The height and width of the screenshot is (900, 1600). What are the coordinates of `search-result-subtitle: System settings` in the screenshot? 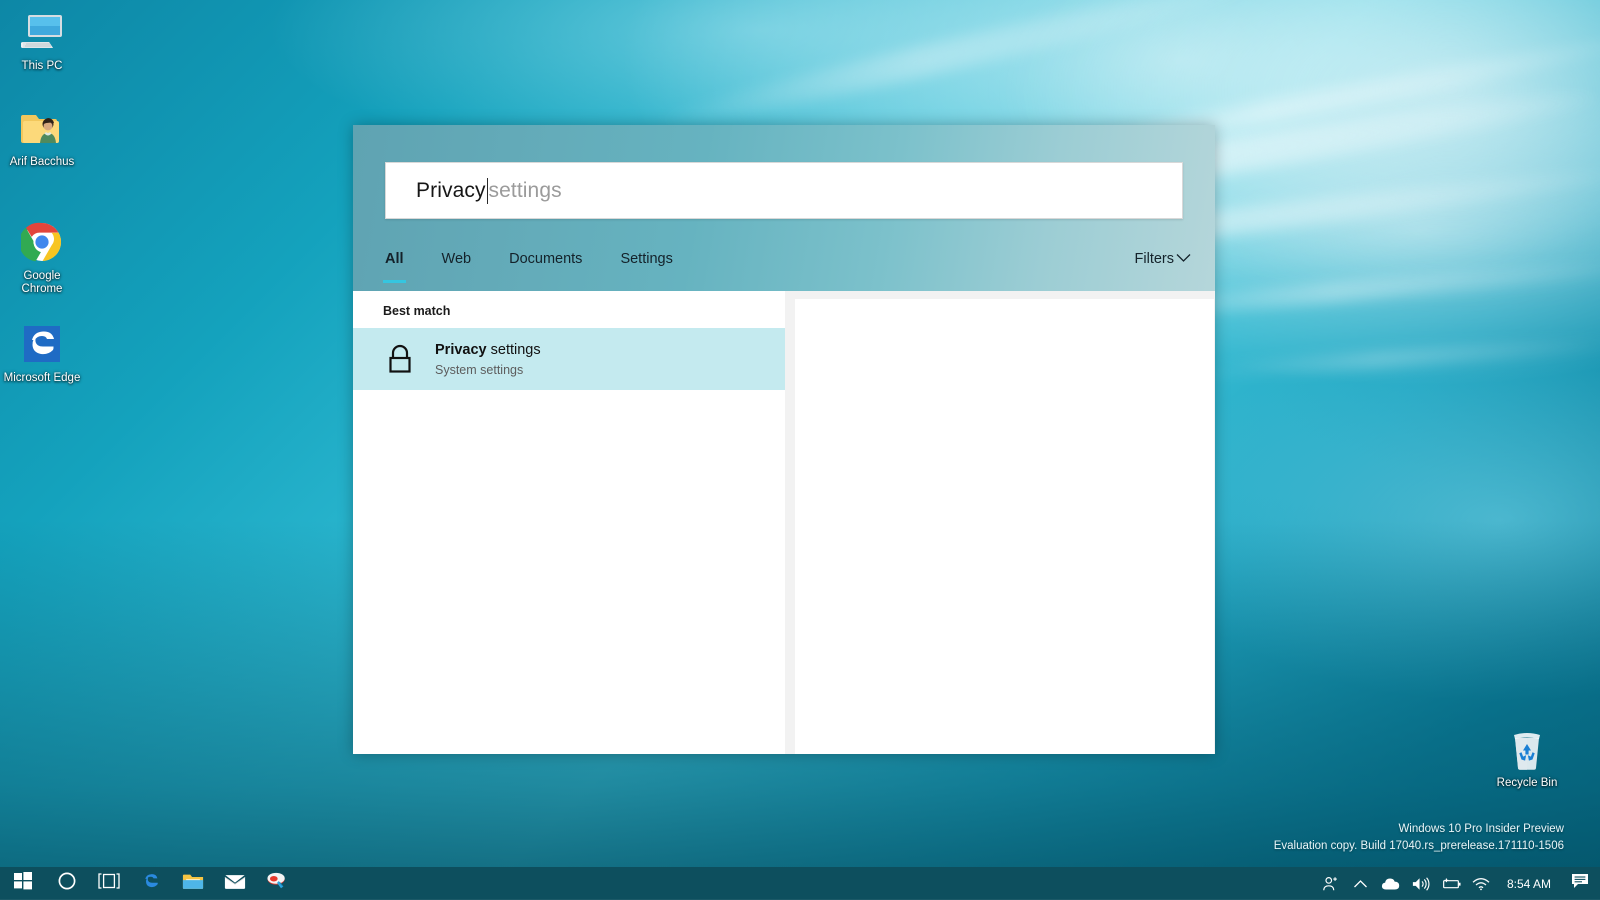 It's located at (479, 370).